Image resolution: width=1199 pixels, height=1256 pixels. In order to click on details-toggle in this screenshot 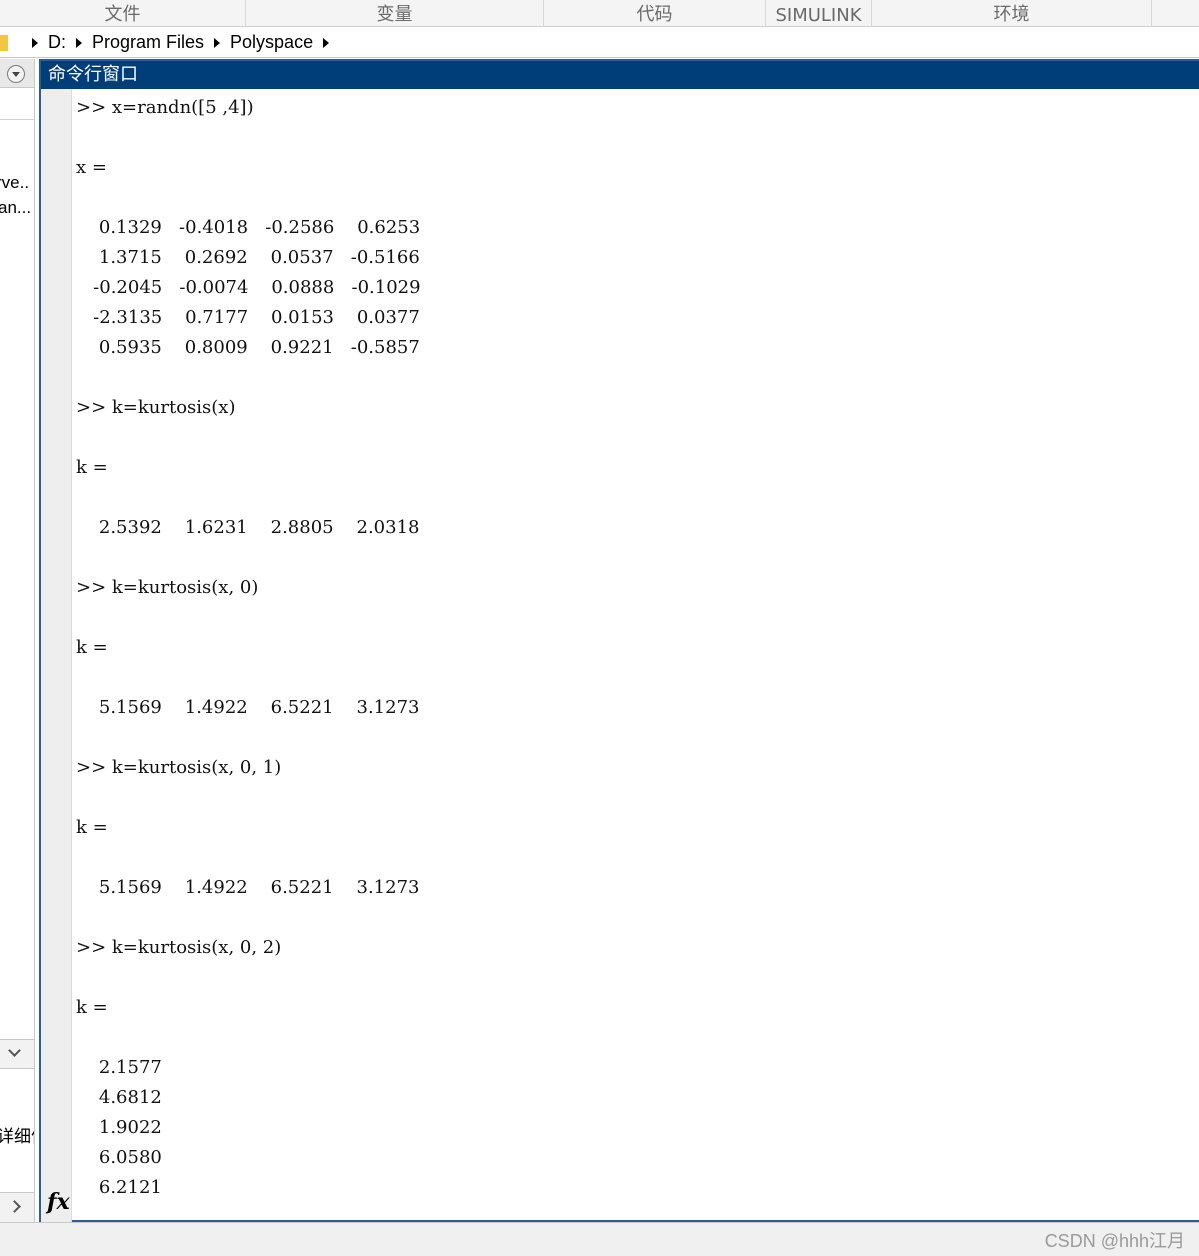, I will do `click(17, 1054)`.